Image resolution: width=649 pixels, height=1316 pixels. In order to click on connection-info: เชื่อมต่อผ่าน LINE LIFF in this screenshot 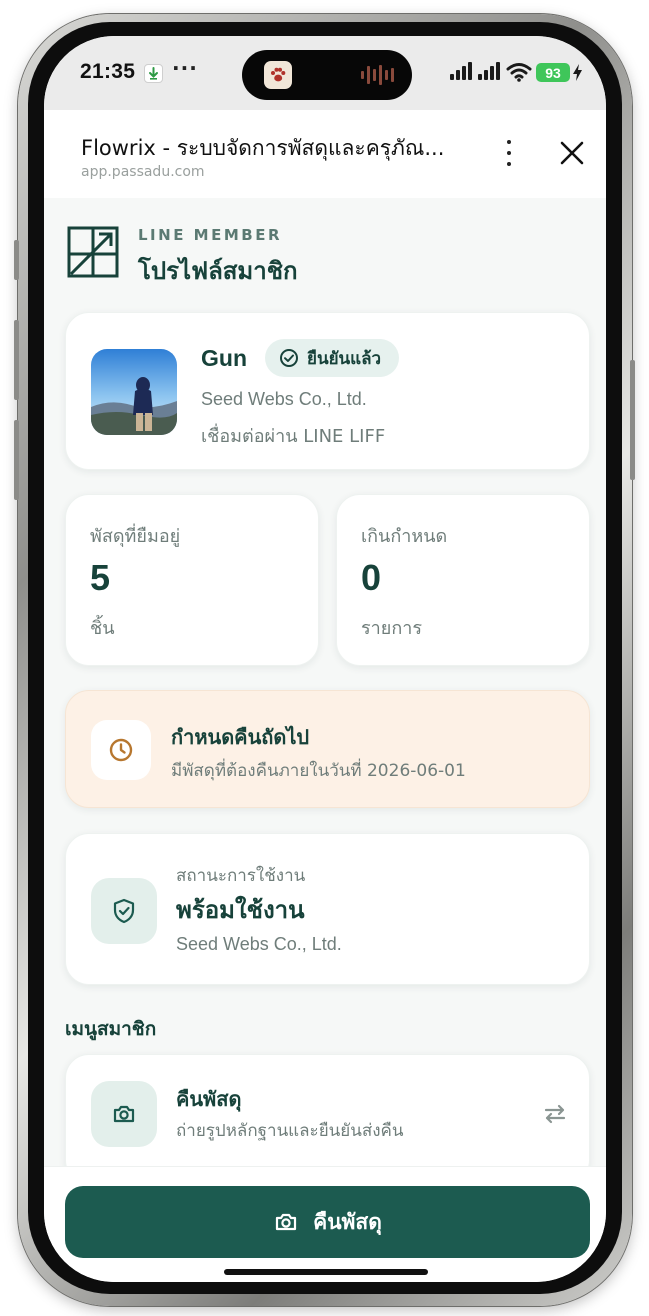, I will do `click(293, 436)`.